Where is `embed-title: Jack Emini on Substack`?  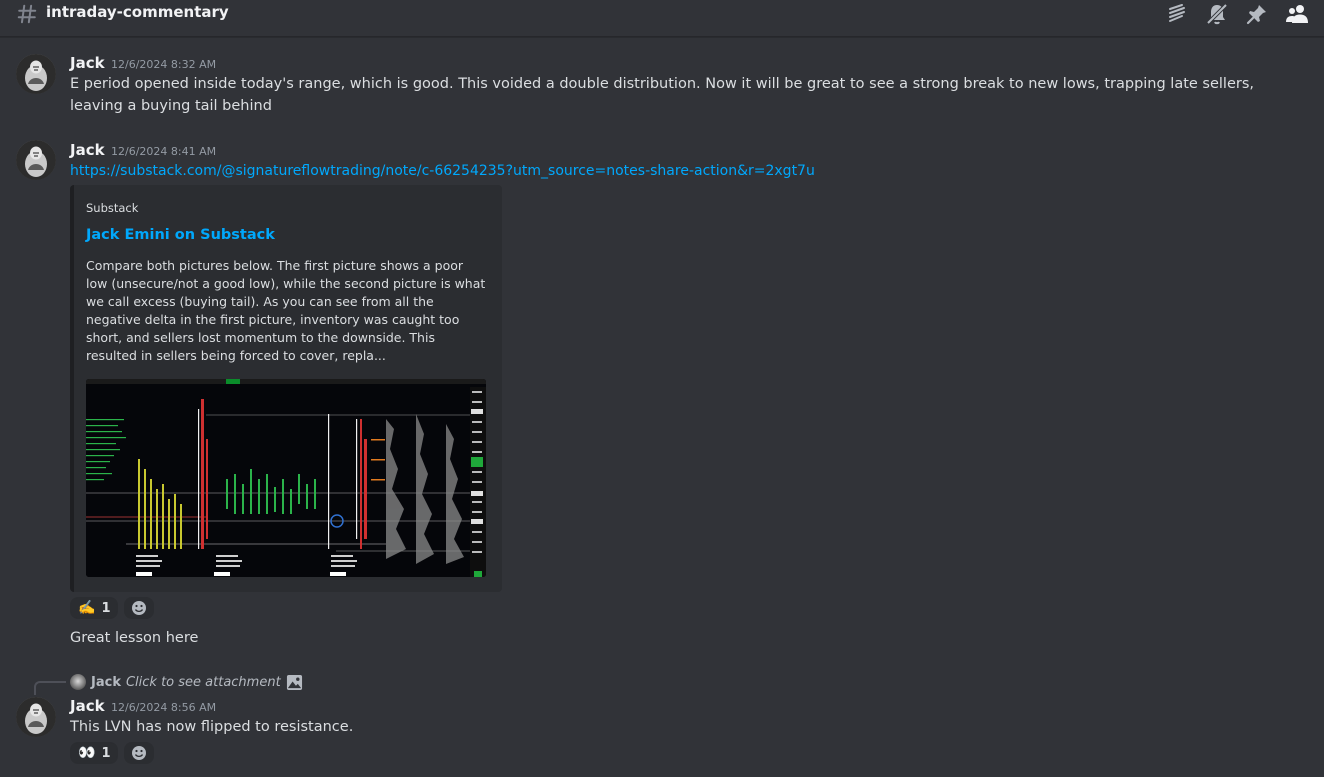 embed-title: Jack Emini on Substack is located at coordinates (180, 235).